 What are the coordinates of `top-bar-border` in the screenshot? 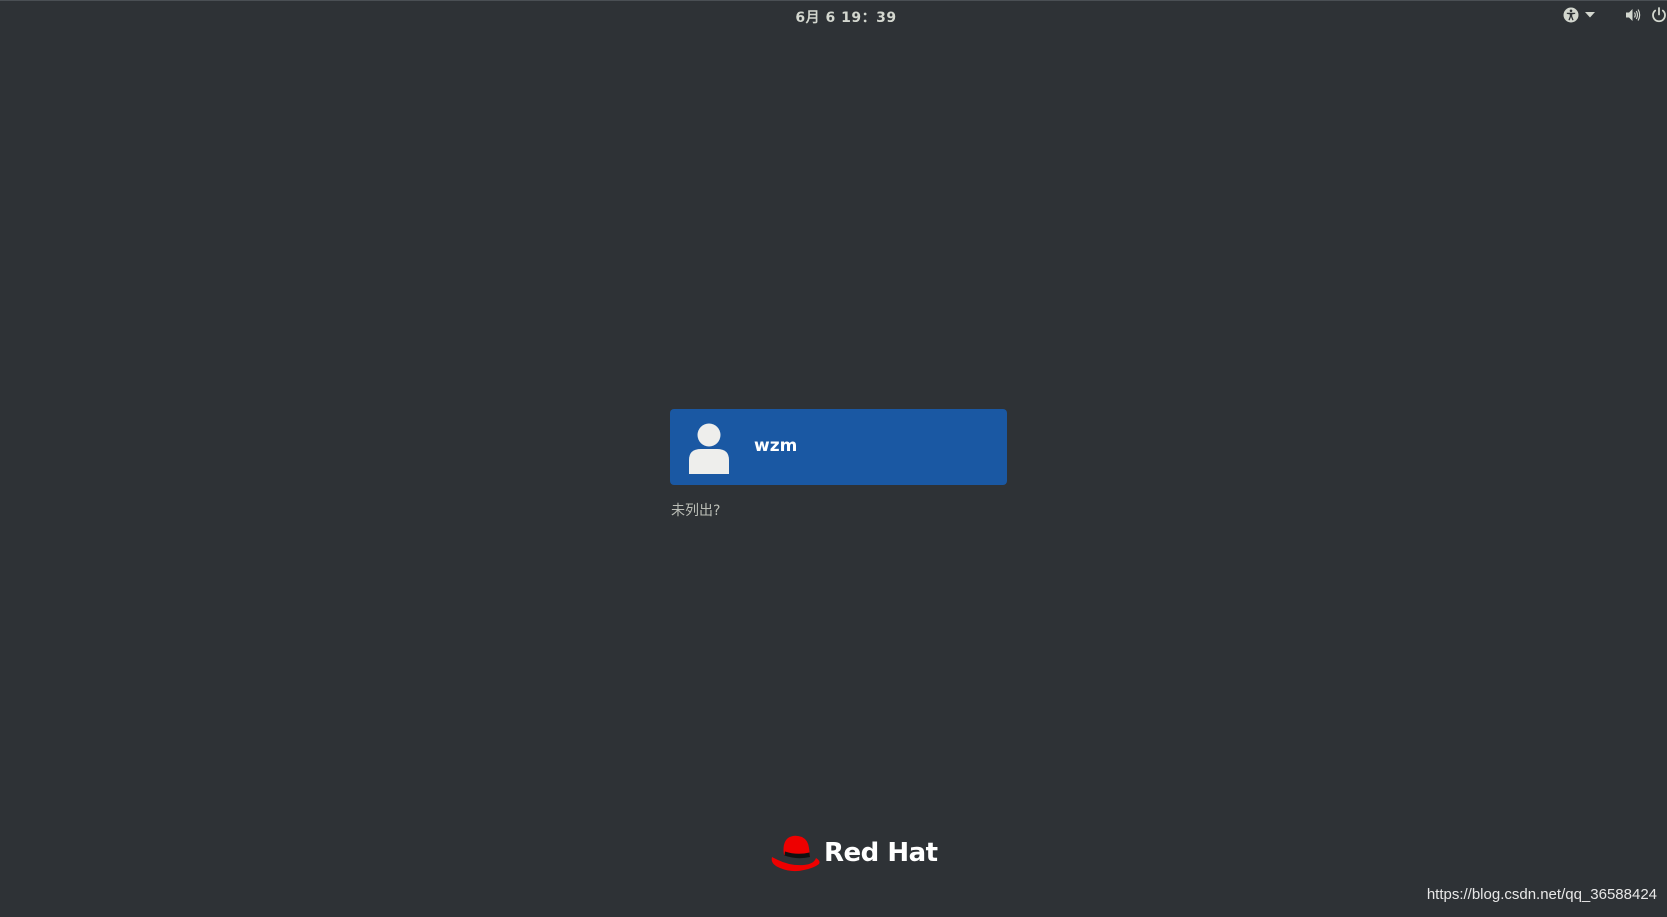 It's located at (833, 0).